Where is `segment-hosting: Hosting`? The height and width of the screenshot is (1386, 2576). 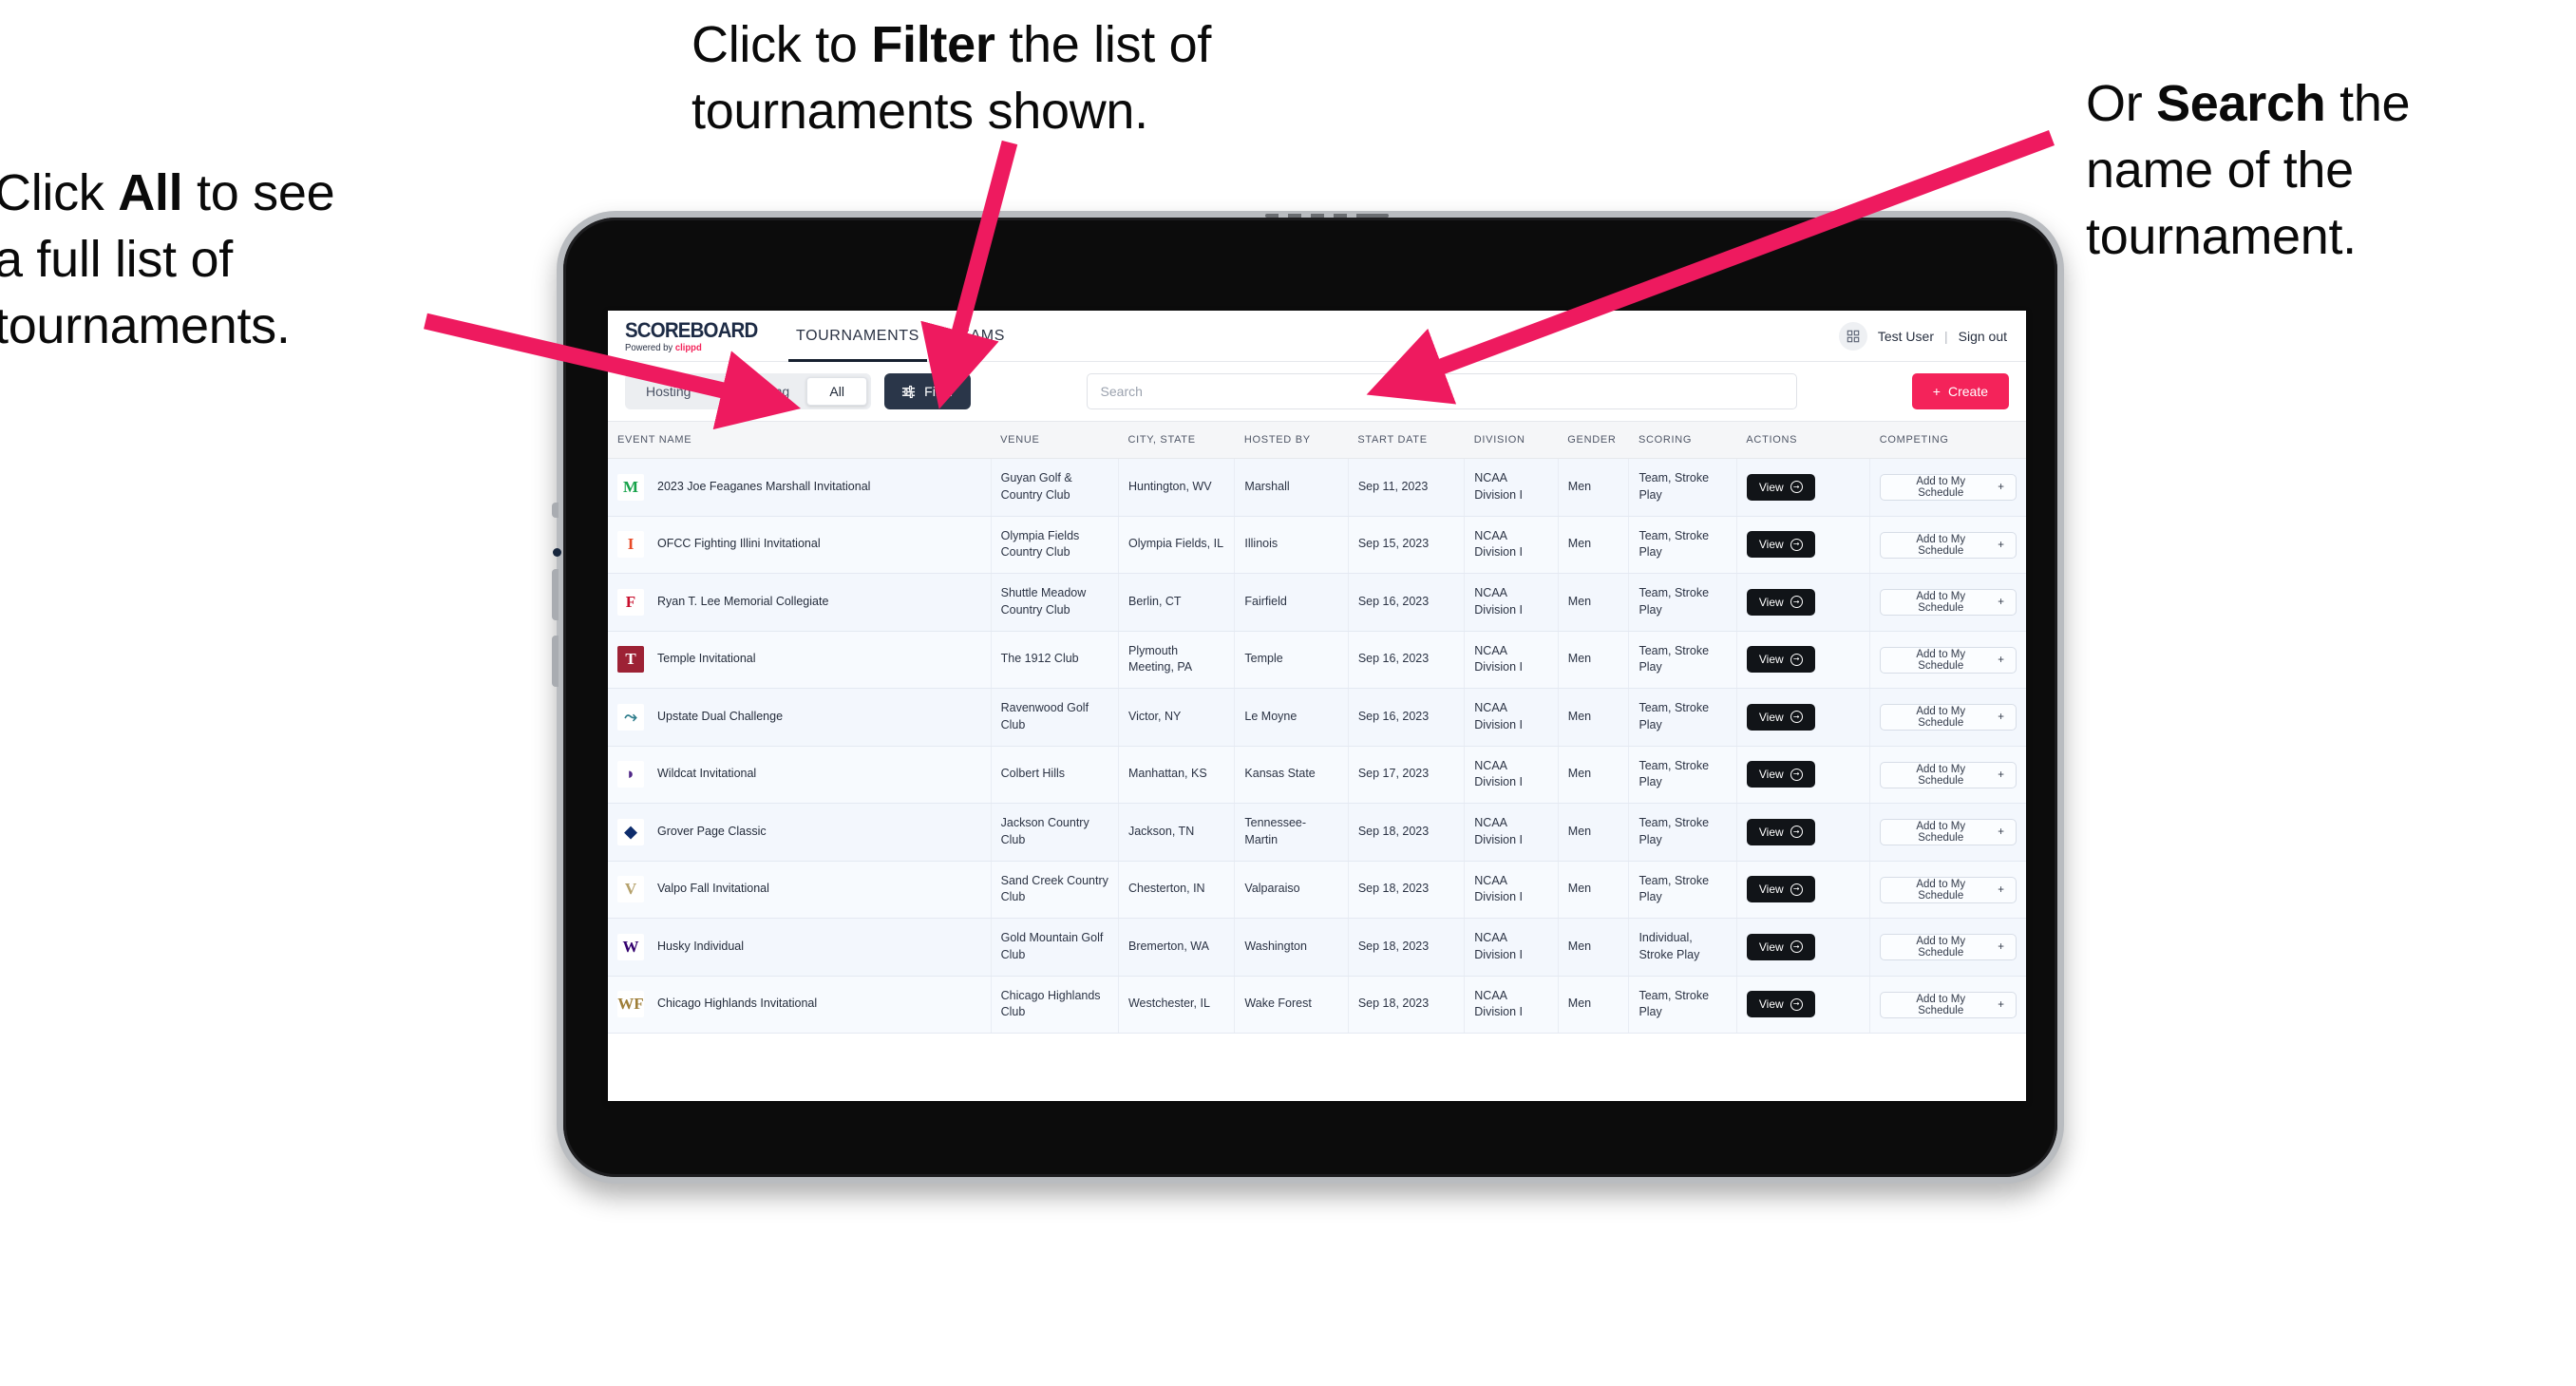 segment-hosting: Hosting is located at coordinates (668, 391).